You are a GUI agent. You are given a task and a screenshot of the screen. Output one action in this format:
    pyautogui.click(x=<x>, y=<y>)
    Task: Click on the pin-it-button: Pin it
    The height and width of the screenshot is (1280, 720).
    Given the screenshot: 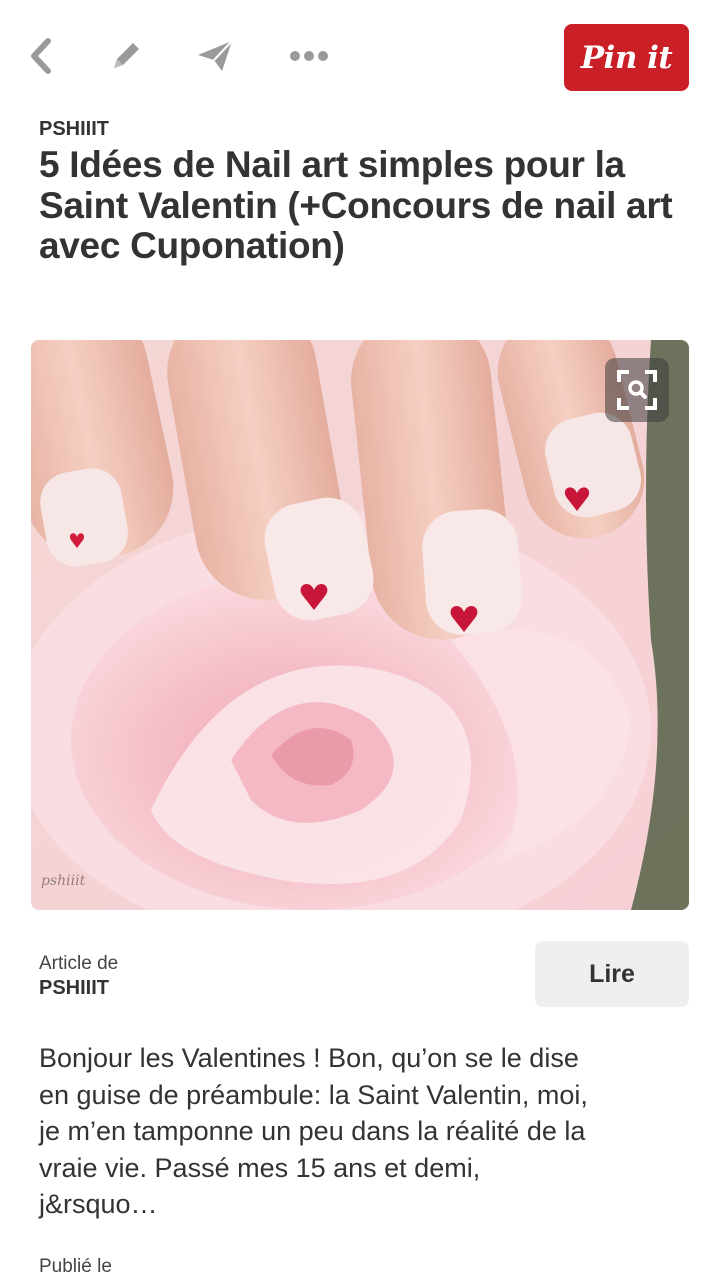 What is the action you would take?
    pyautogui.click(x=626, y=57)
    